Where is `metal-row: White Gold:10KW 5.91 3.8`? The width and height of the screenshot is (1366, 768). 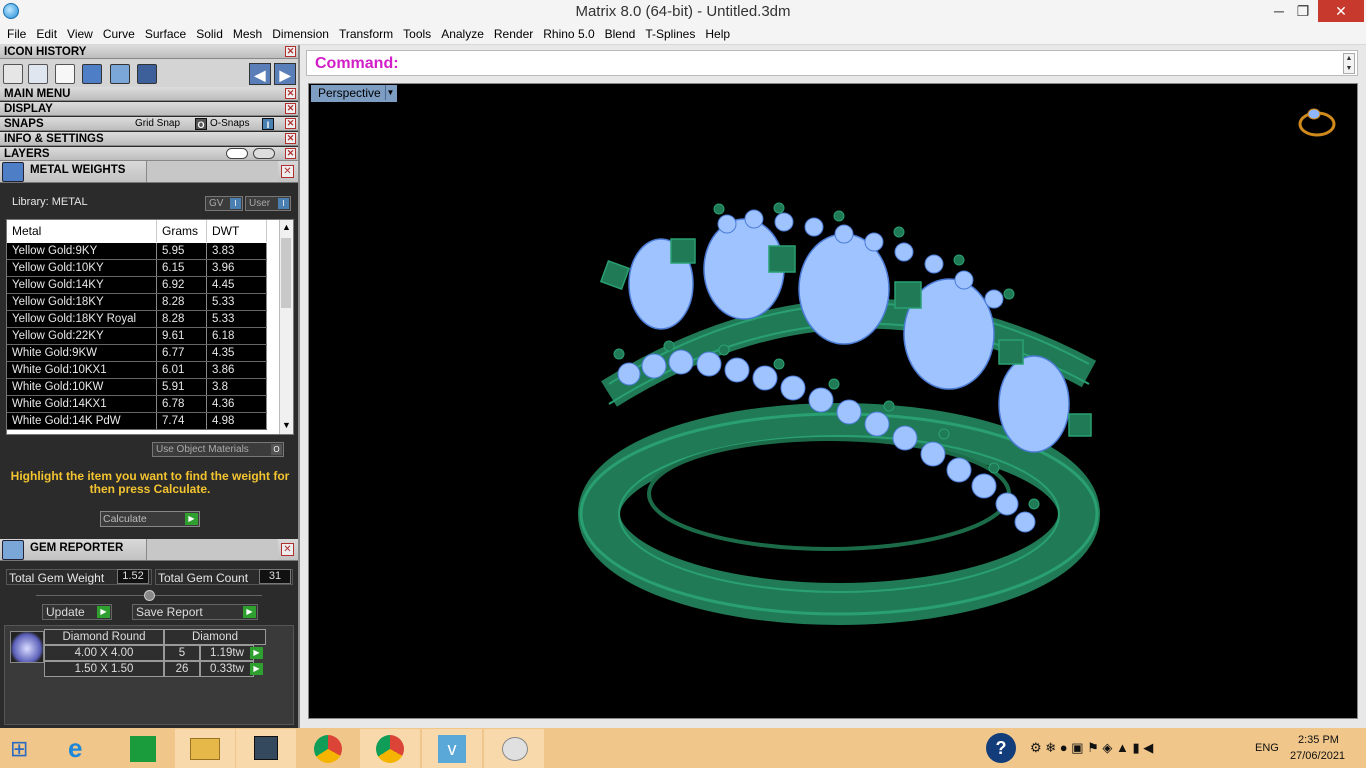
metal-row: White Gold:10KW 5.91 3.8 is located at coordinates (137, 387).